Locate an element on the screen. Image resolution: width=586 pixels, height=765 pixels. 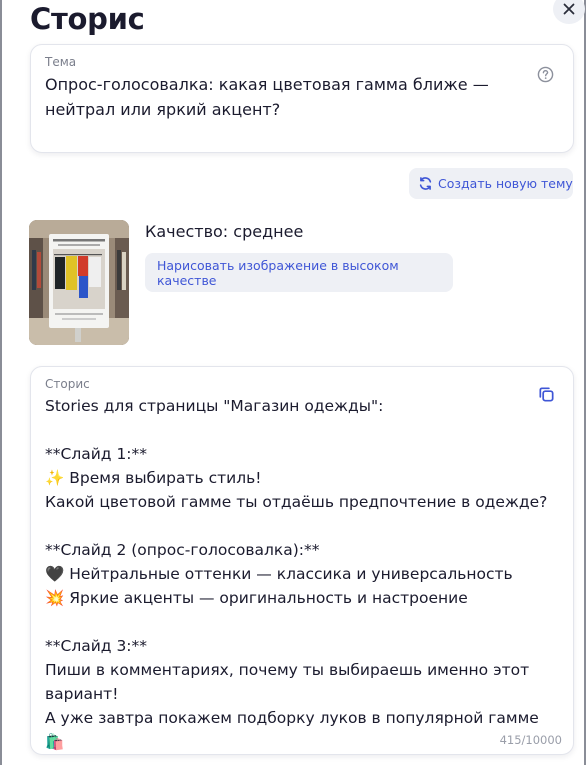
story-label: Сторис is located at coordinates (67, 384).